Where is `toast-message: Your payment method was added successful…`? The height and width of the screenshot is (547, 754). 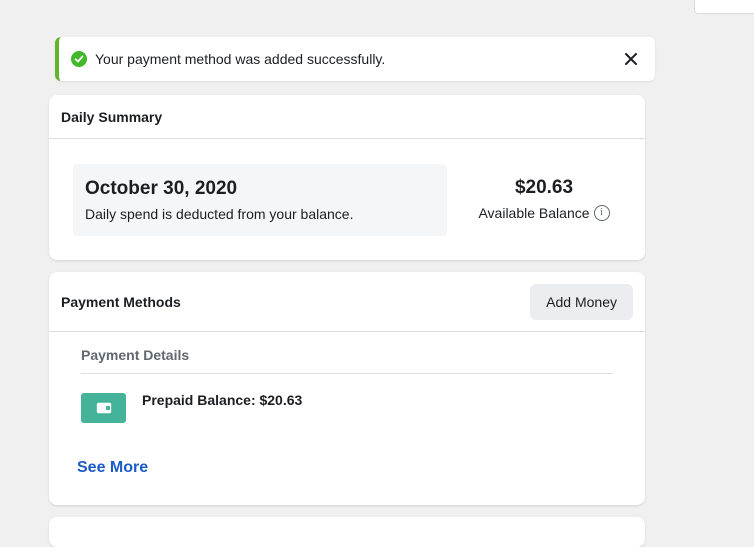
toast-message: Your payment method was added successful… is located at coordinates (240, 59).